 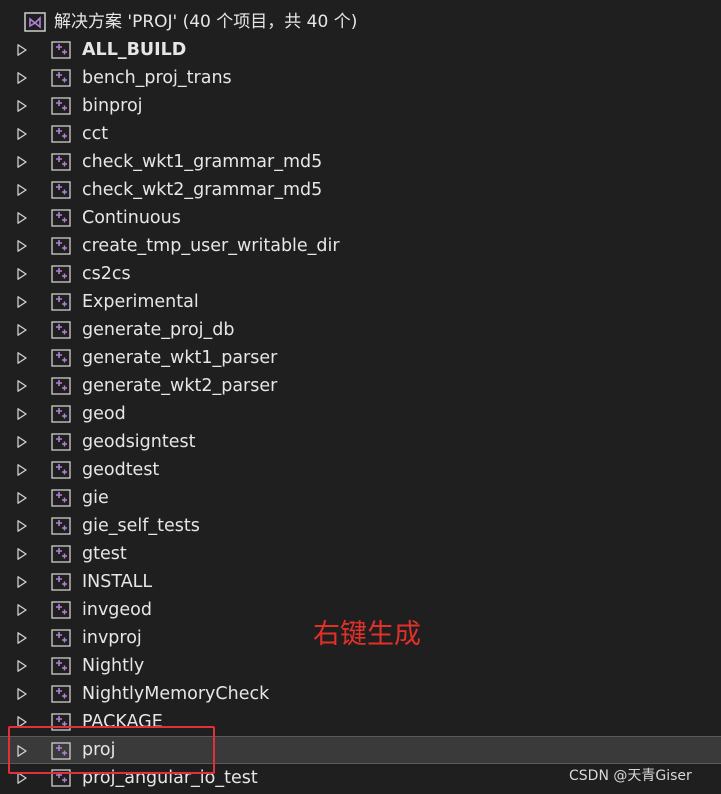 What do you see at coordinates (360, 106) in the screenshot?
I see `project-row-binproj: binproj` at bounding box center [360, 106].